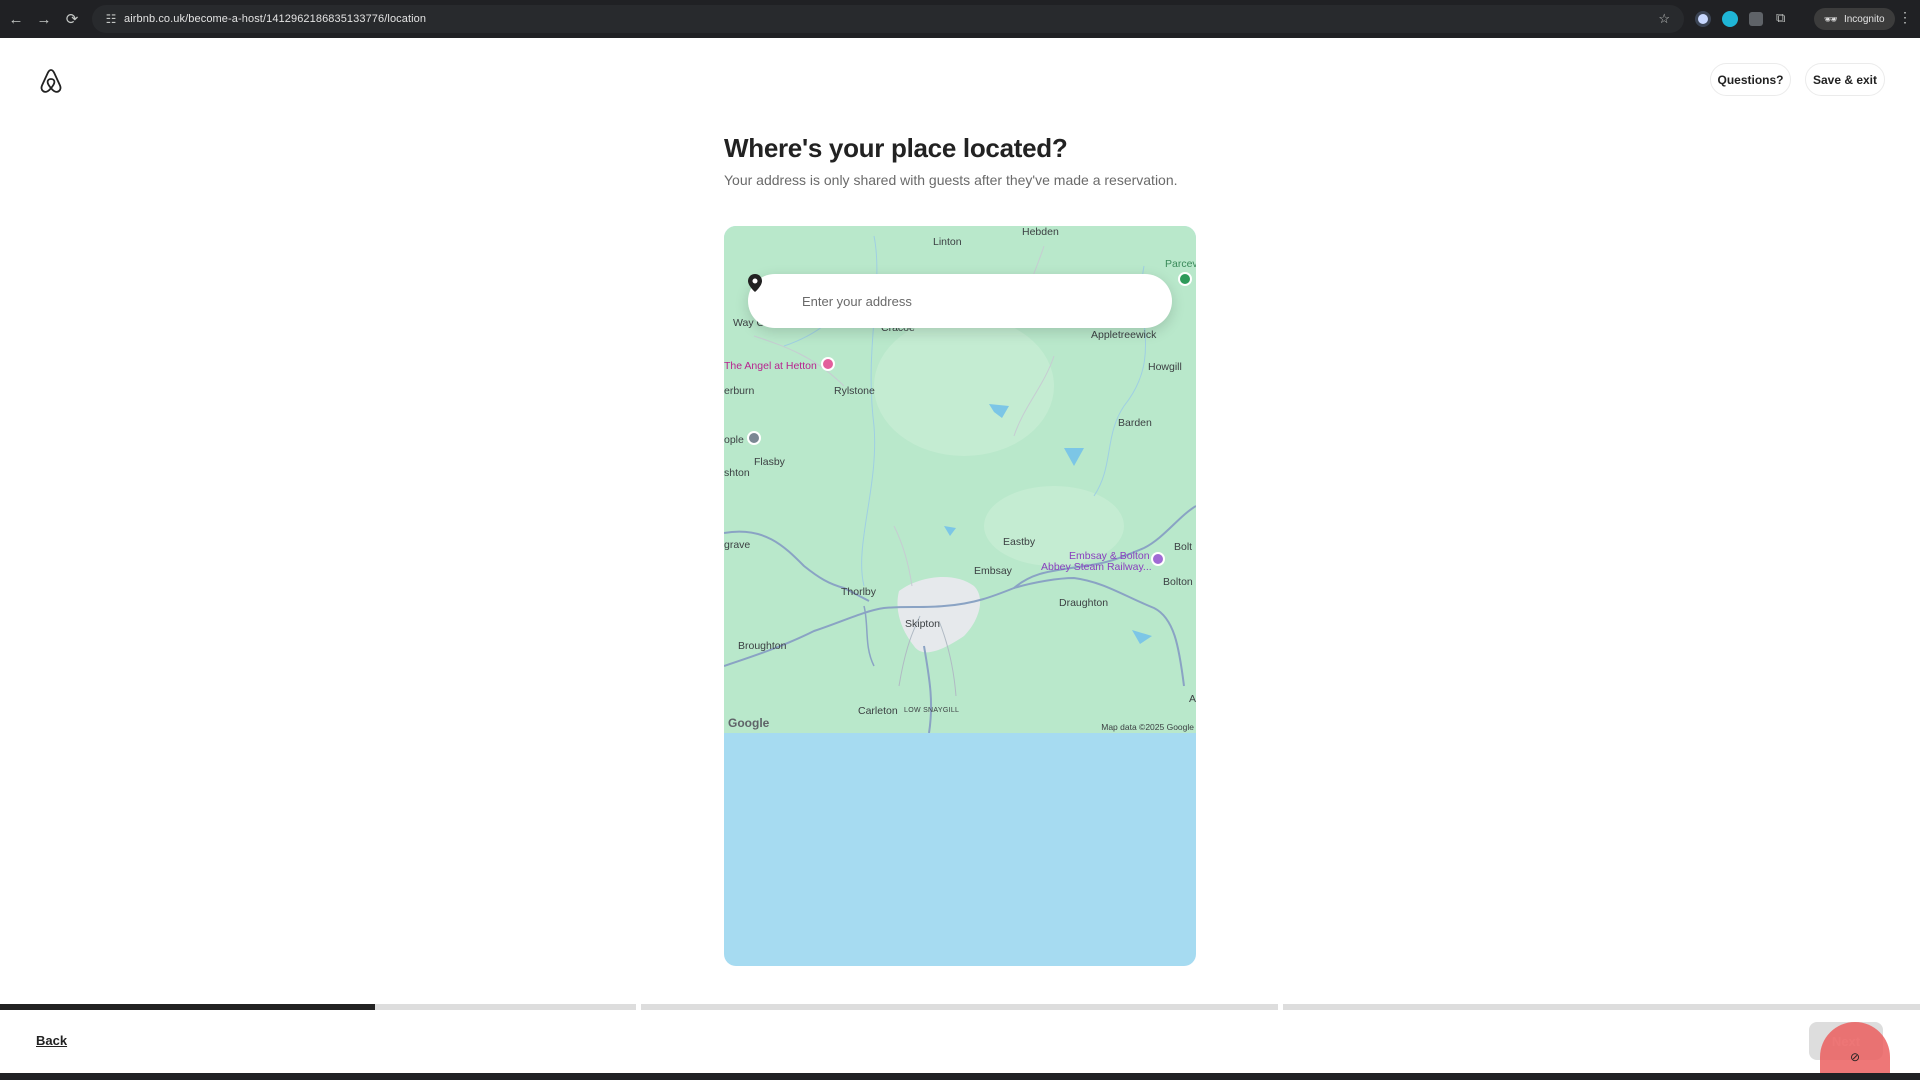 This screenshot has width=1920, height=1080. Describe the element at coordinates (1185, 279) in the screenshot. I see `park-pin-icon` at that location.